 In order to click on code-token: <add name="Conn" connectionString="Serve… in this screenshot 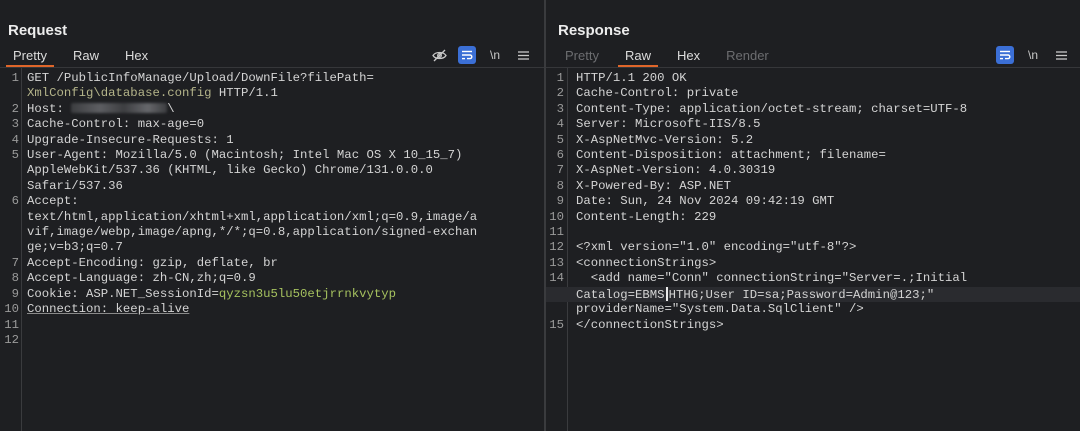, I will do `click(772, 278)`.